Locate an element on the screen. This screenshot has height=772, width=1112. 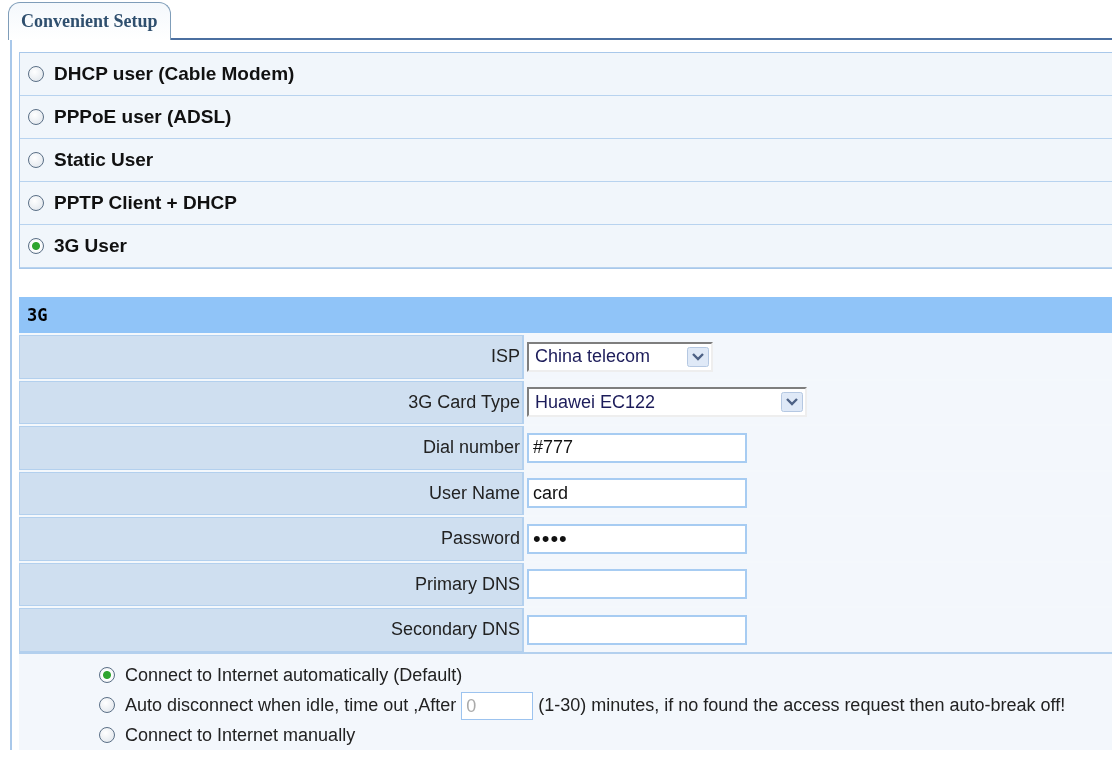
option-label: 3G User is located at coordinates (90, 246).